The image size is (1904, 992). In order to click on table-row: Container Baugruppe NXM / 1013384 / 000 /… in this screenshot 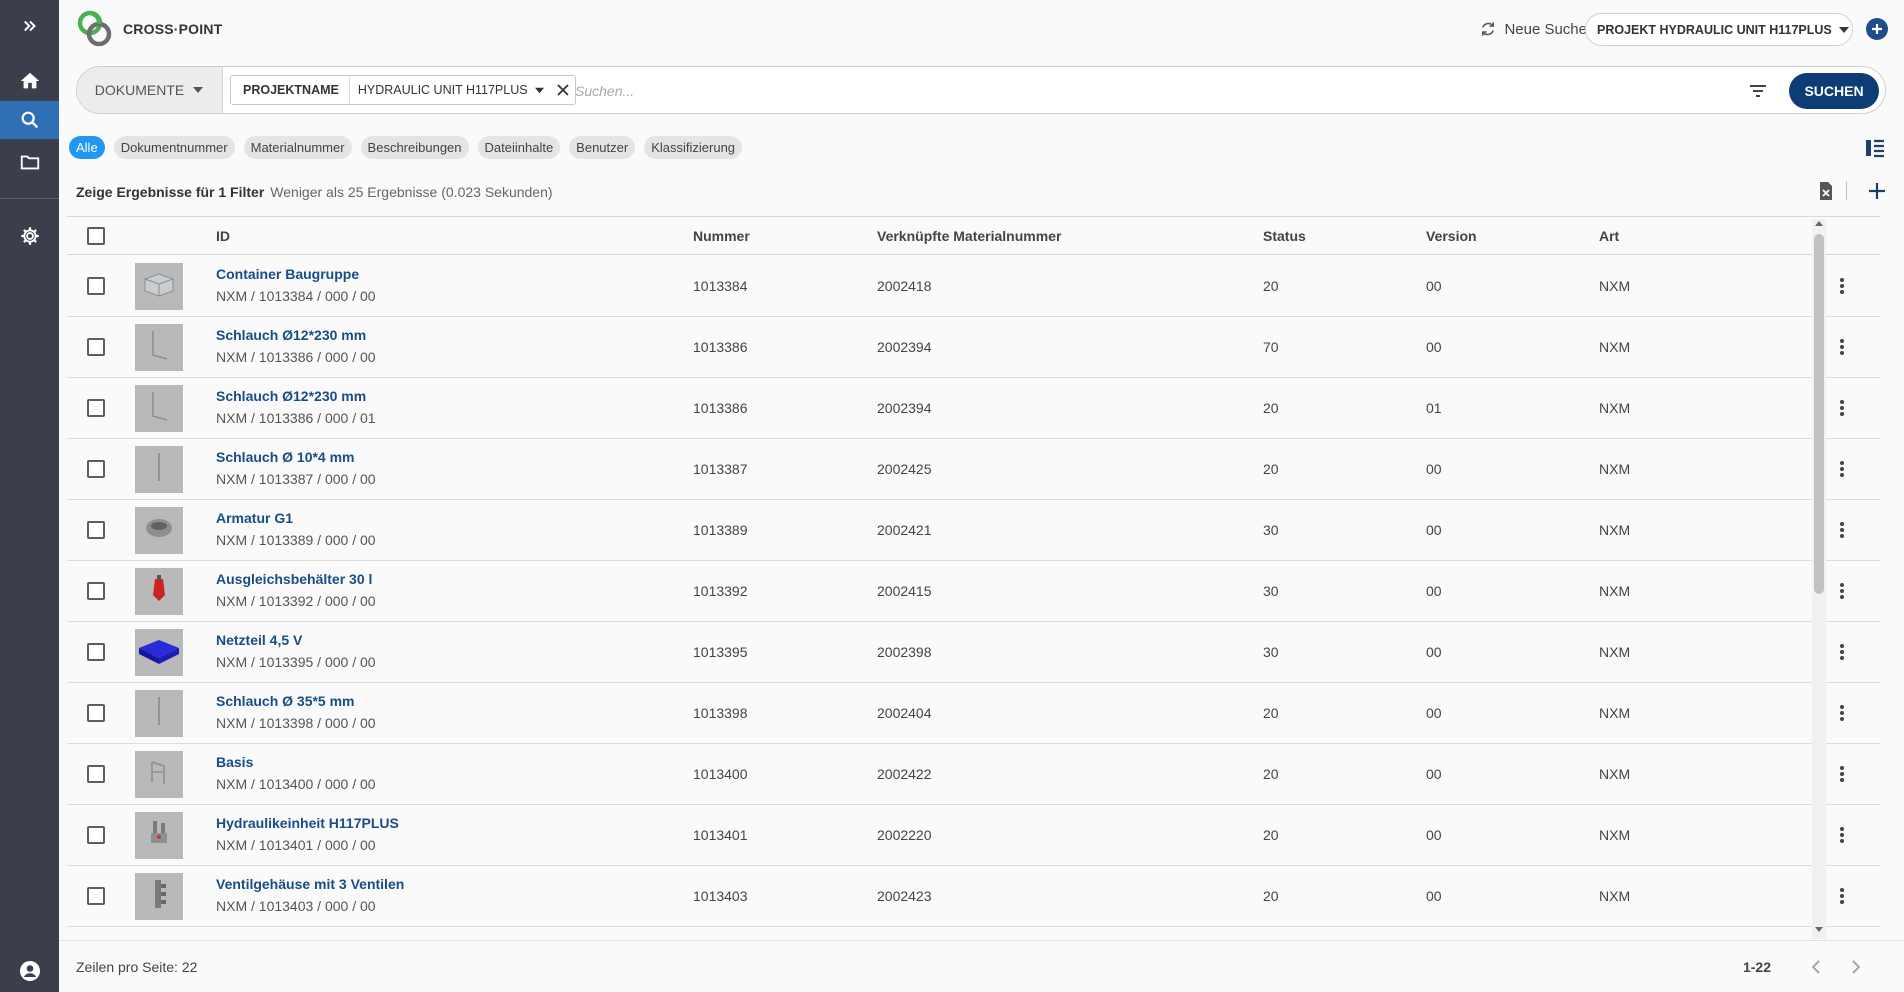, I will do `click(973, 286)`.